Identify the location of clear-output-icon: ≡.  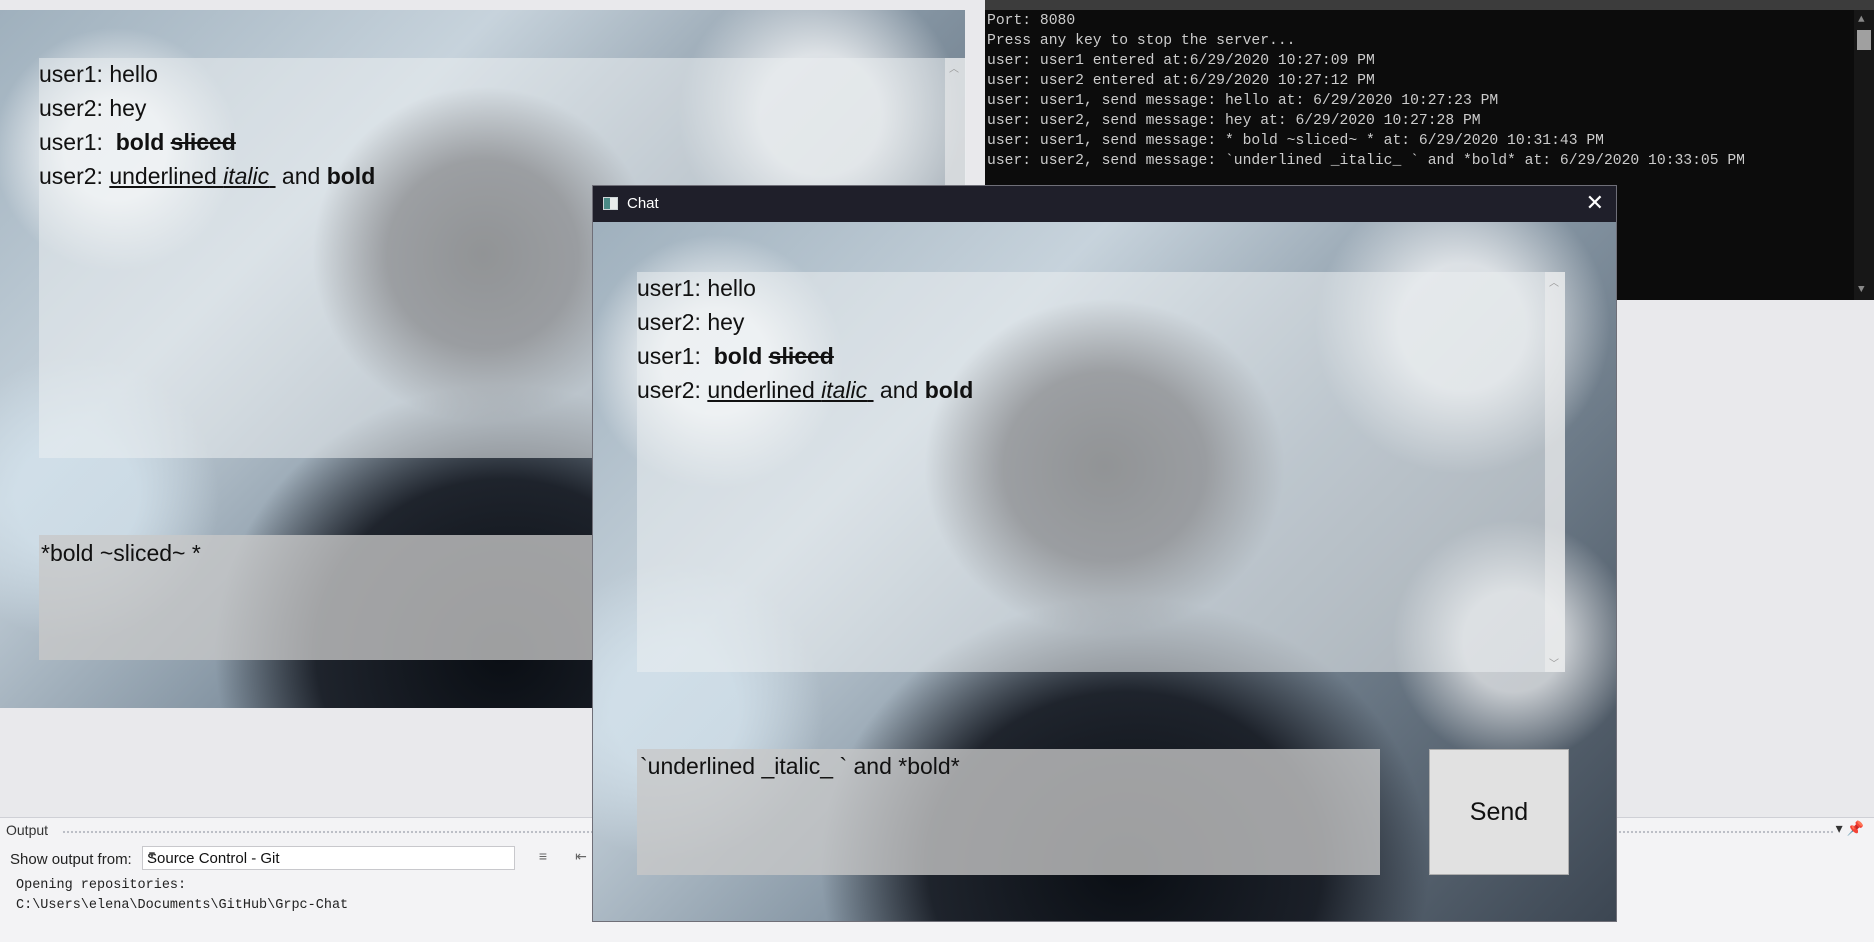
(543, 858).